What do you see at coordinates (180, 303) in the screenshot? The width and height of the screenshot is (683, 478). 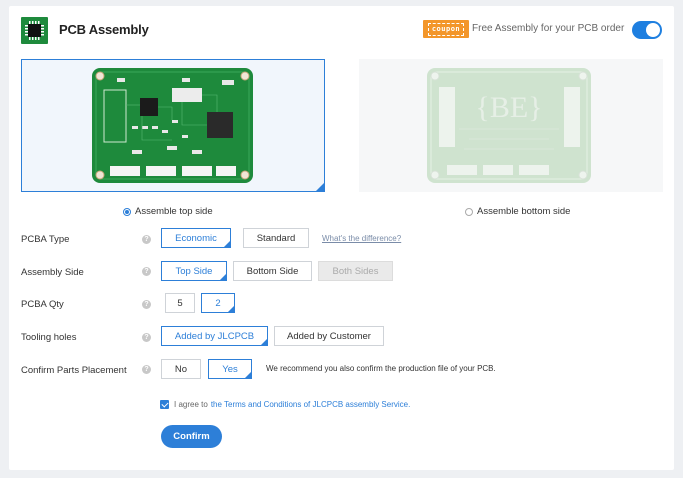 I see `qty-option-5: 5` at bounding box center [180, 303].